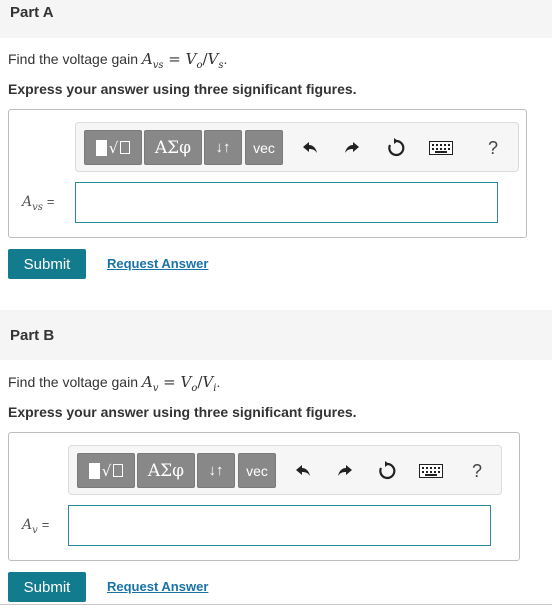 Image resolution: width=552 pixels, height=609 pixels. I want to click on part-a-question: Find the voltage gain Avs = Vo/Vs., so click(118, 60).